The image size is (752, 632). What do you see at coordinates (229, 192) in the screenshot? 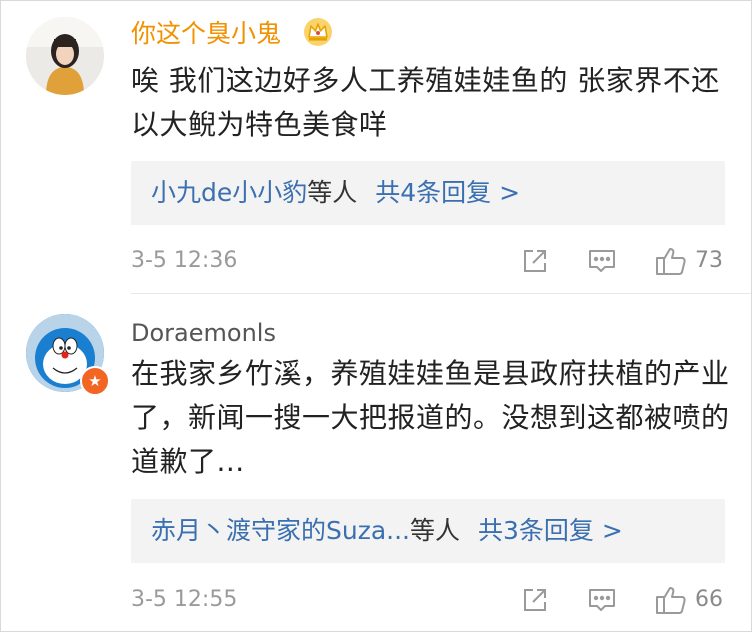
I see `reply-users-link: 小九de小小豹` at bounding box center [229, 192].